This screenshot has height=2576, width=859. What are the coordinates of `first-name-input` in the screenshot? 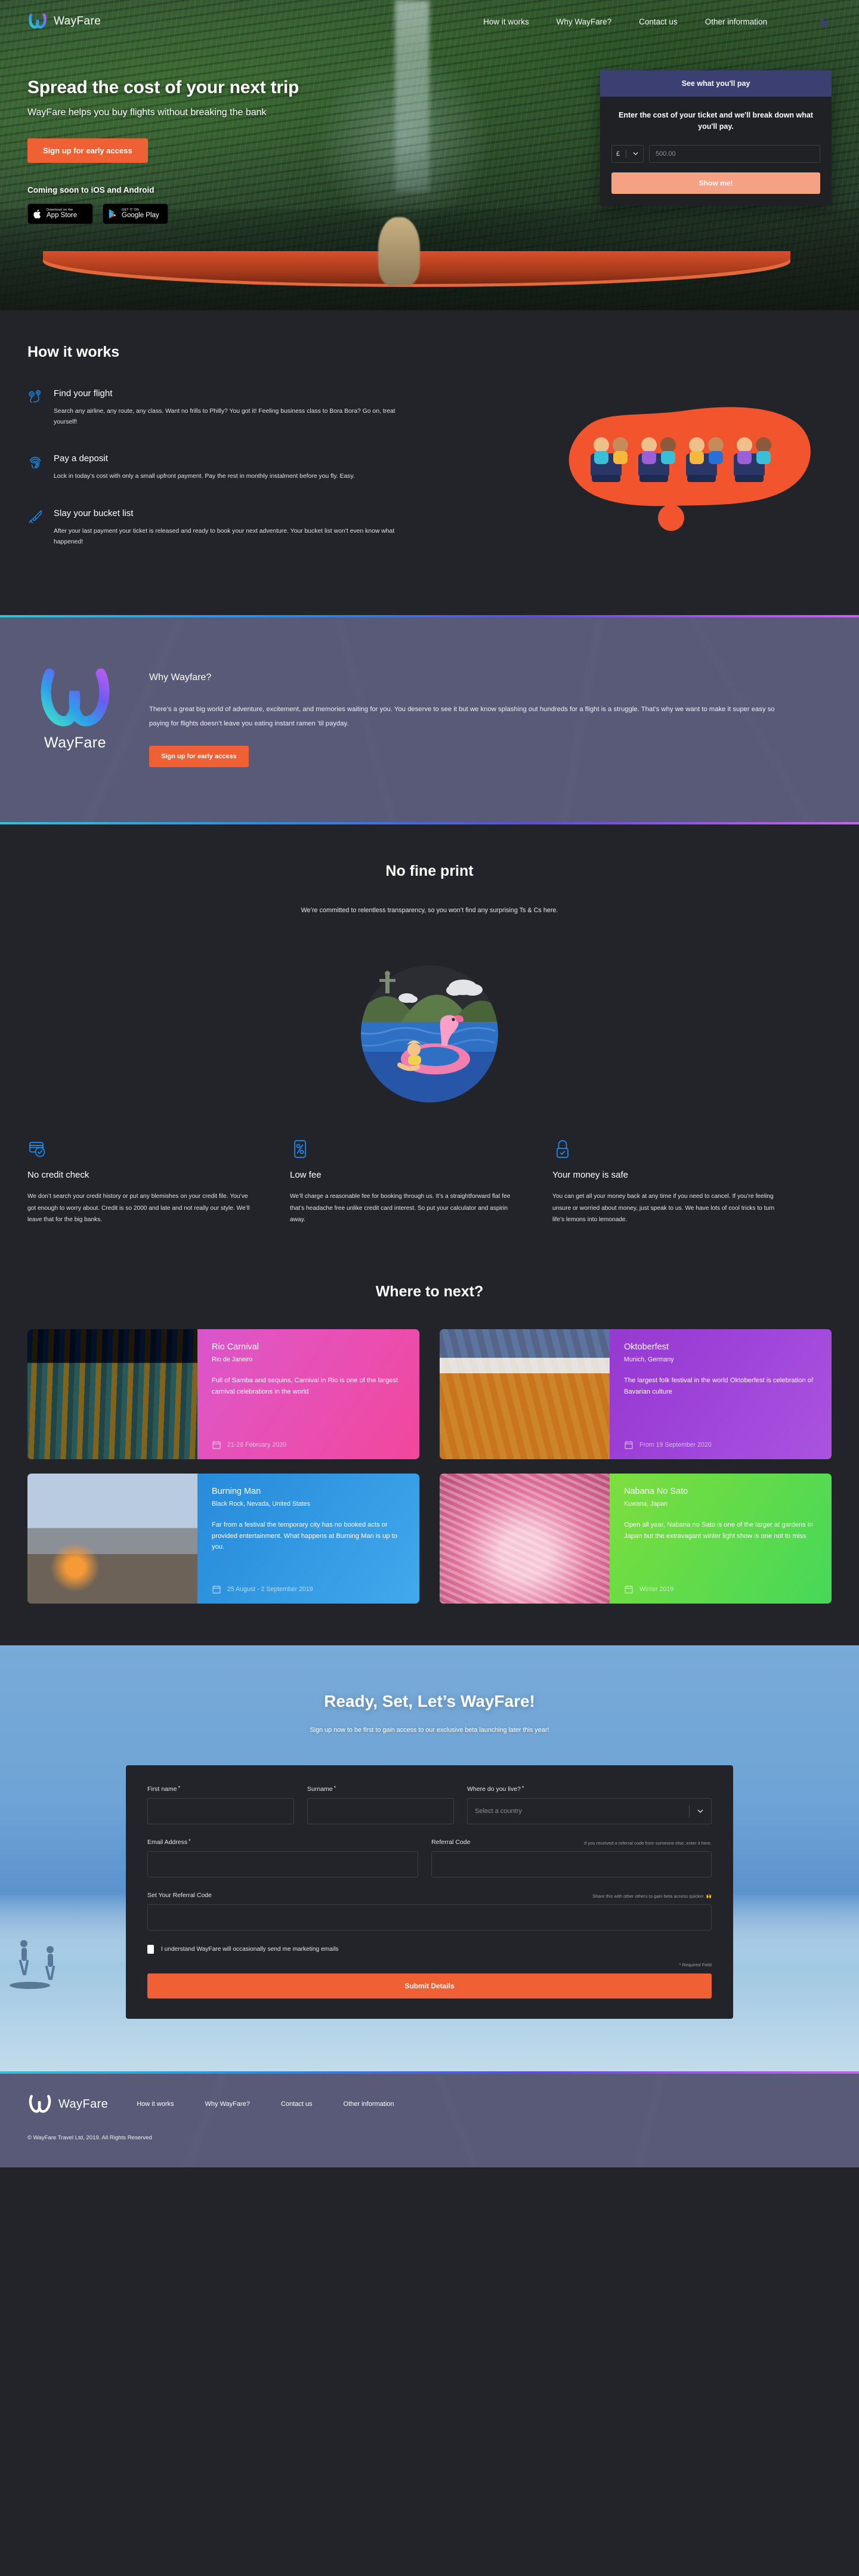 It's located at (221, 1812).